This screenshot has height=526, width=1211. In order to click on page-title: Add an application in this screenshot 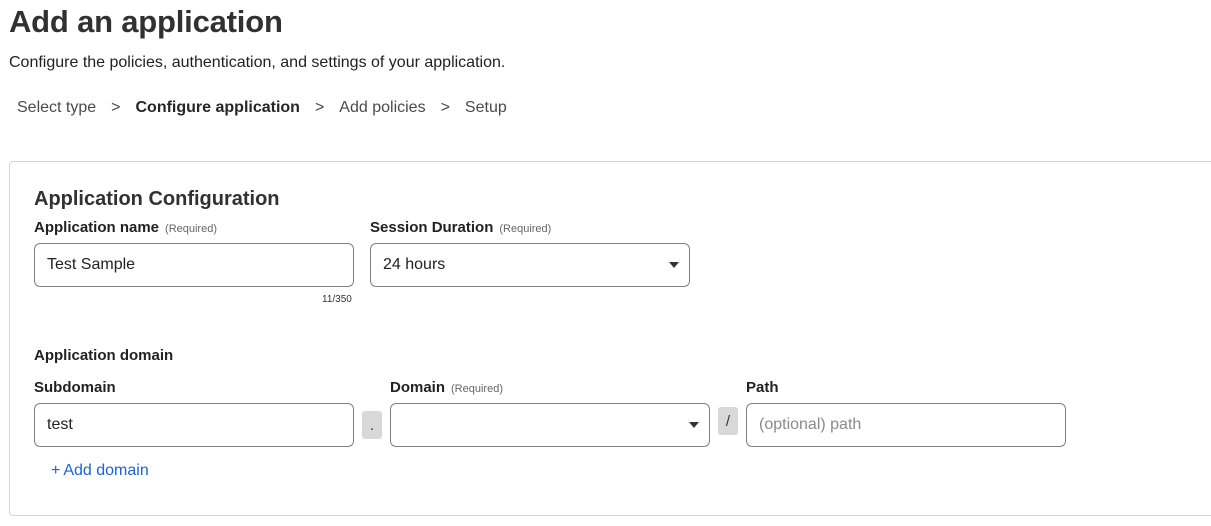, I will do `click(146, 21)`.